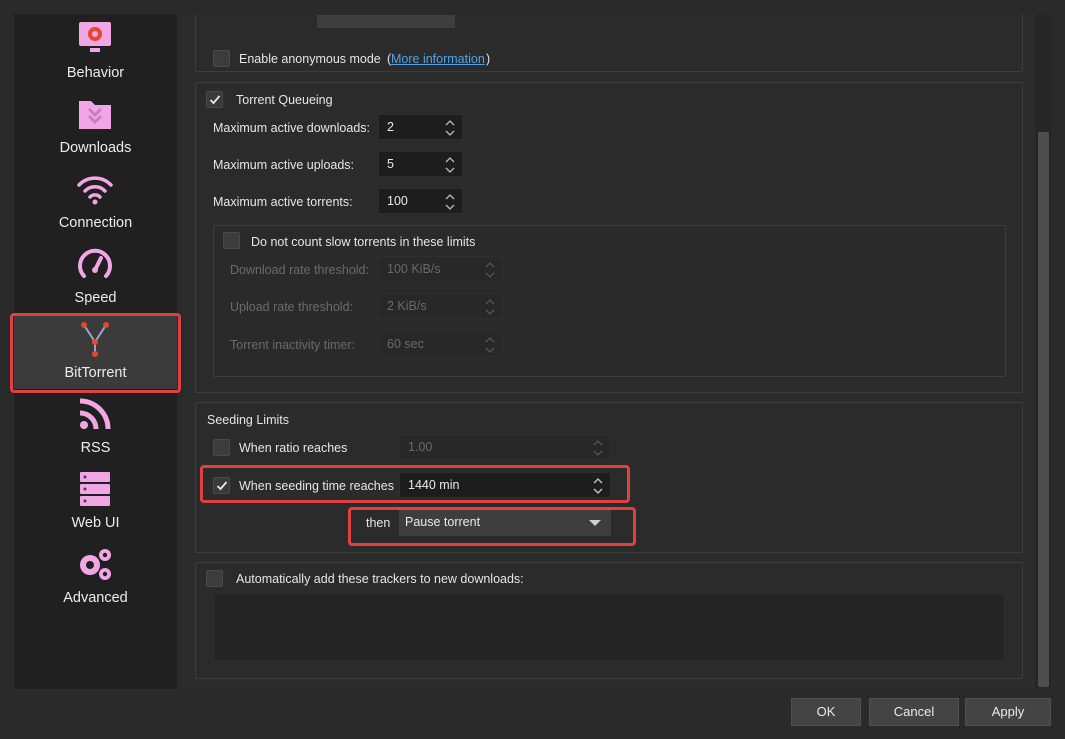 The height and width of the screenshot is (739, 1065). What do you see at coordinates (248, 420) in the screenshot?
I see `seeding-limits-title: Seeding Limits` at bounding box center [248, 420].